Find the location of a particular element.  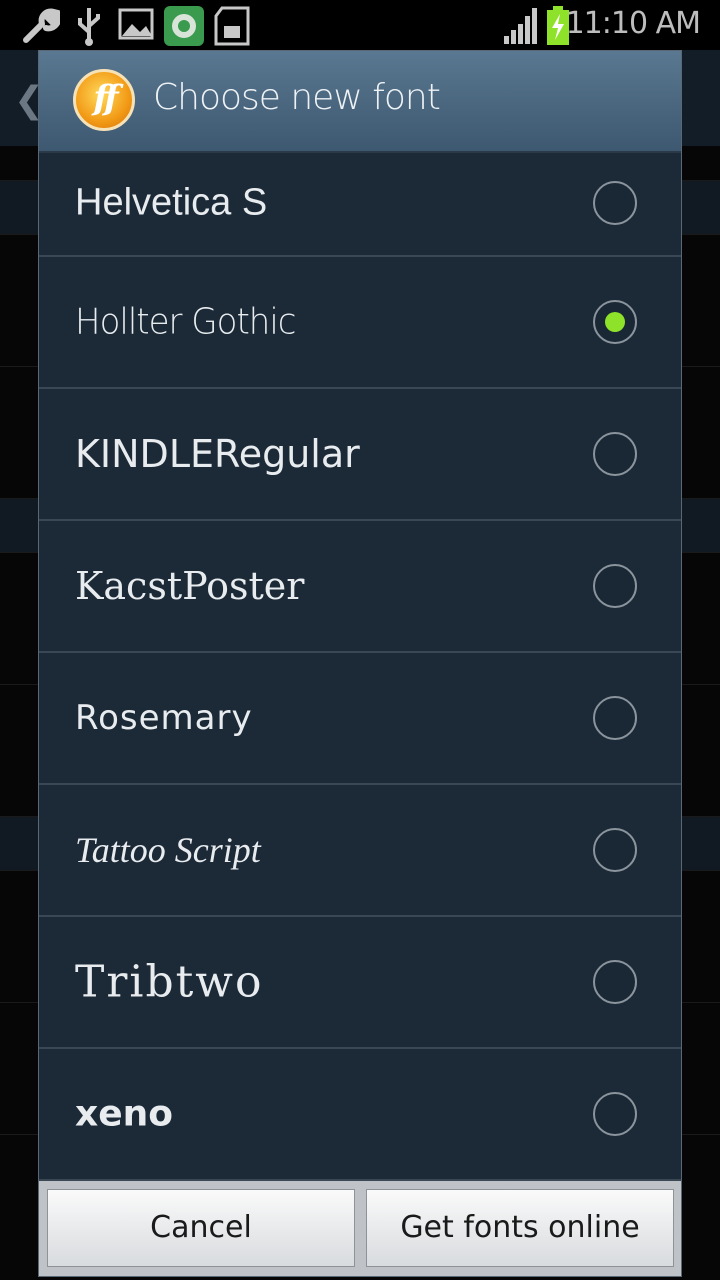

app-logo-icon: ff is located at coordinates (104, 100).